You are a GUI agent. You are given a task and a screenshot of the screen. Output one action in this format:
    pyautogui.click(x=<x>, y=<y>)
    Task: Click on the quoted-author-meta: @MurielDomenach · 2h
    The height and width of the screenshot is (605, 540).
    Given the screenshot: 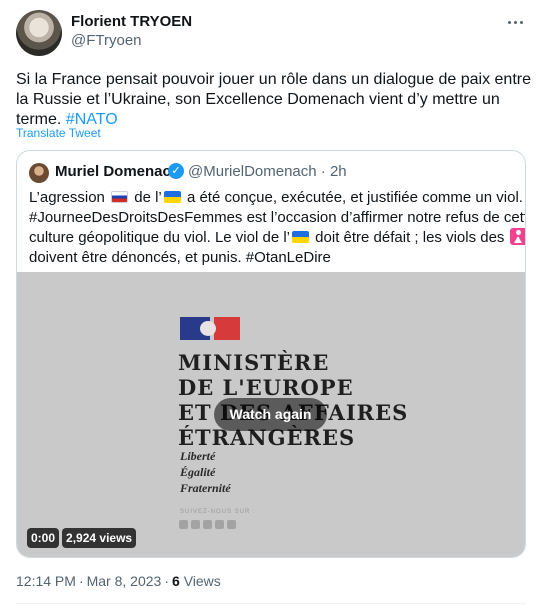 What is the action you would take?
    pyautogui.click(x=267, y=171)
    